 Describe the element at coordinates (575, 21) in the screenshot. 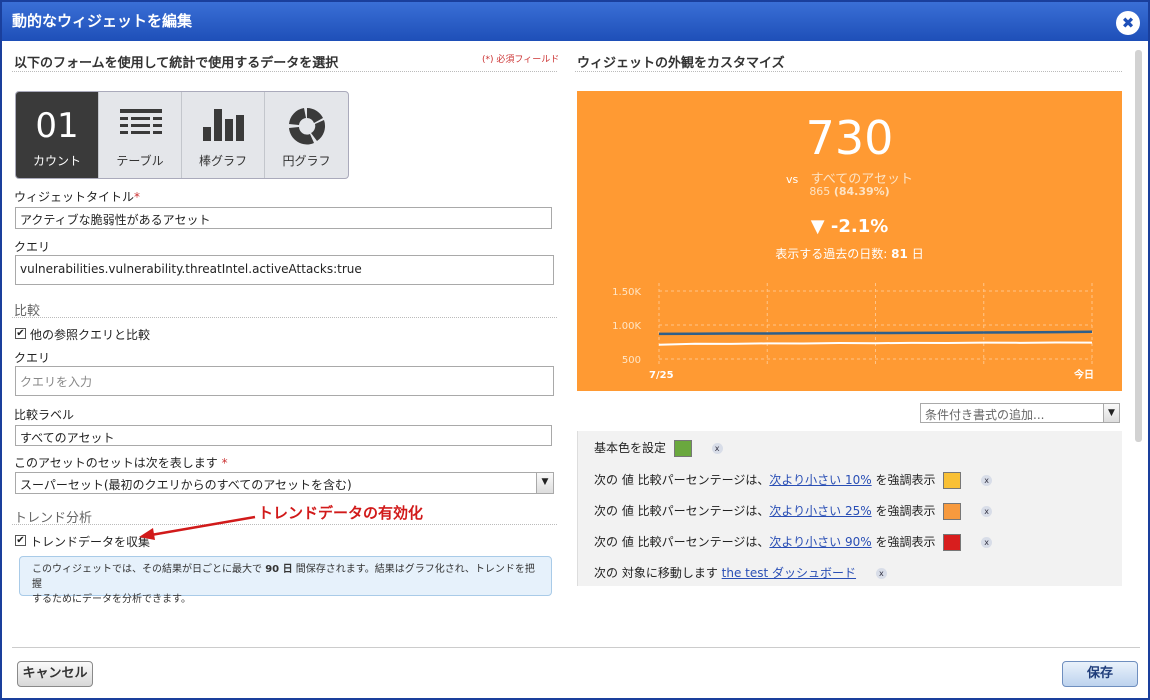

I see `title-bar: 動的なウィジェットを編集 ✖` at that location.